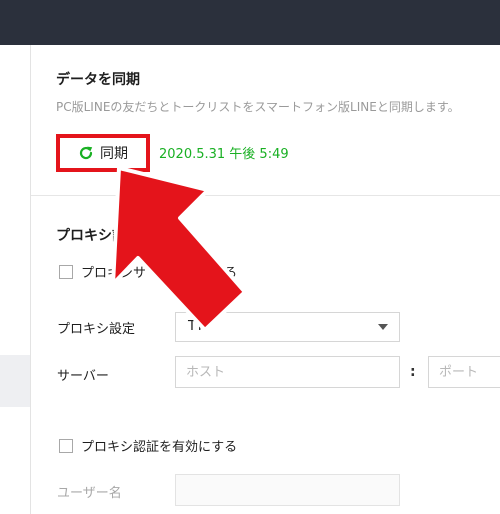 This screenshot has height=514, width=500. I want to click on sync-button: 同期, so click(103, 153).